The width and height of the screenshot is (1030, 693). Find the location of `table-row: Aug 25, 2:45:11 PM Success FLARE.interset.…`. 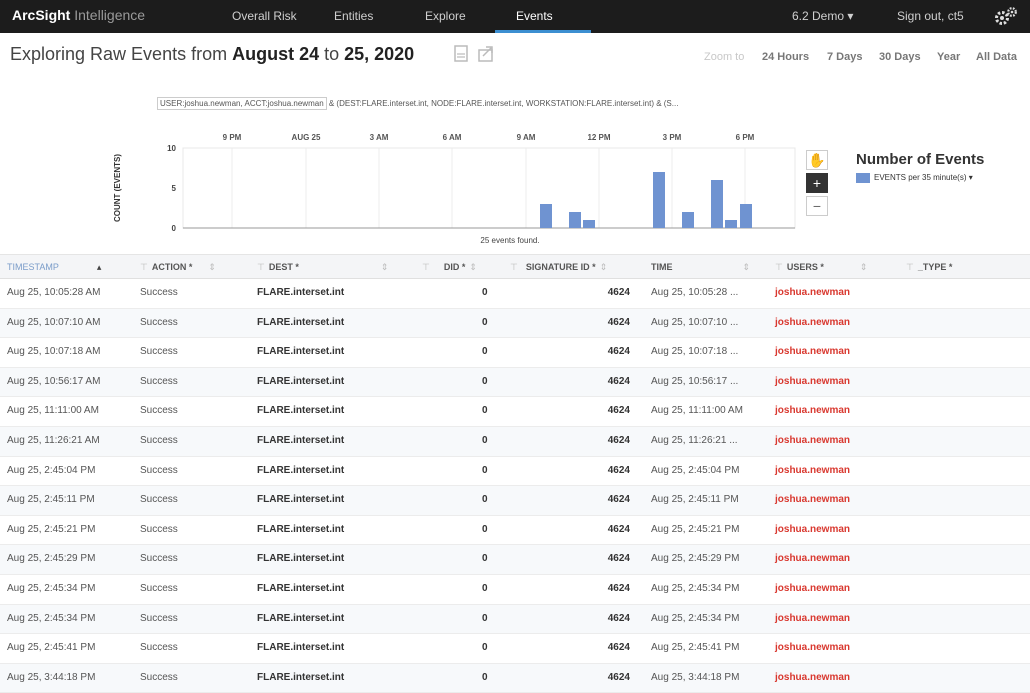

table-row: Aug 25, 2:45:11 PM Success FLARE.interset.… is located at coordinates (515, 501).